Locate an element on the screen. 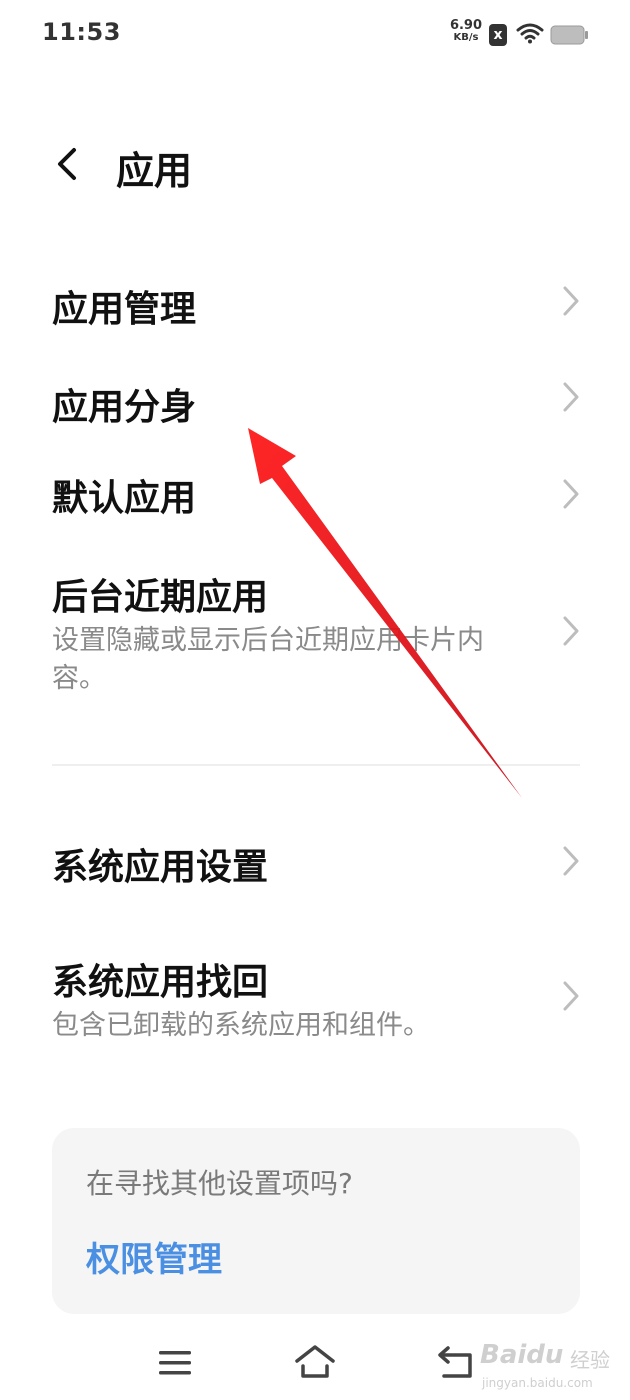 This screenshot has width=630, height=1400. menu-item-subtitle: 包含已卸载的系统应用和组件。 is located at coordinates (241, 1025).